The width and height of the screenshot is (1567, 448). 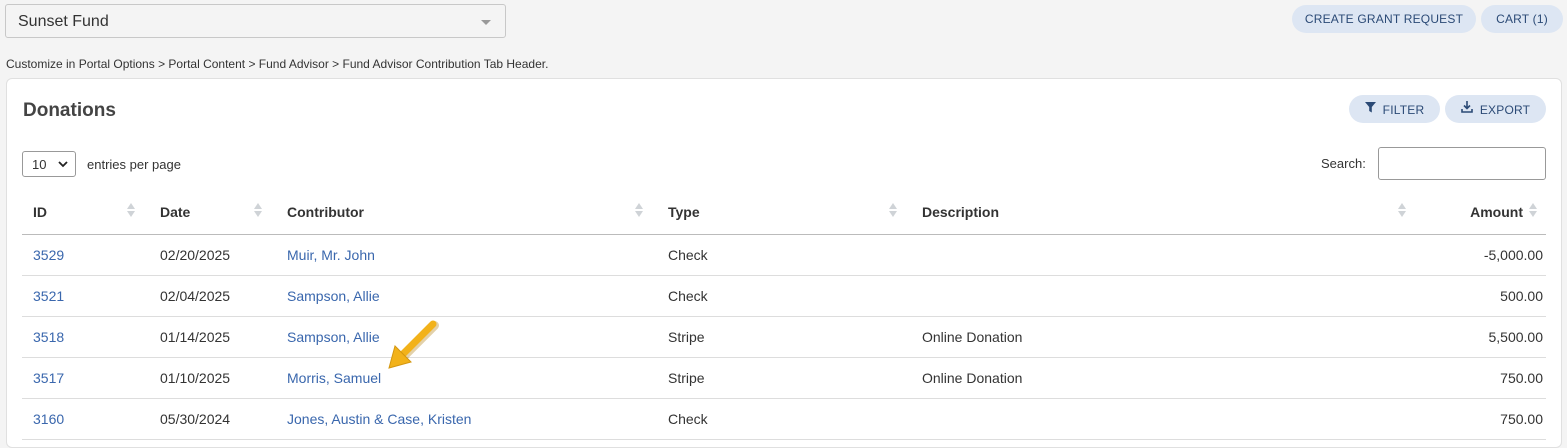 I want to click on search-label: Search:, so click(x=1343, y=163).